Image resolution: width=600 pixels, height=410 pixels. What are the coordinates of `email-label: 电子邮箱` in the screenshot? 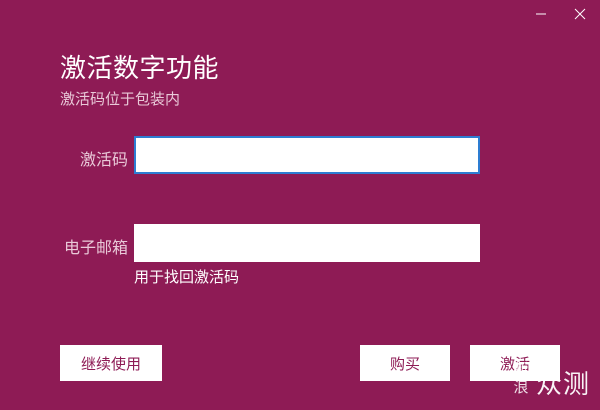 It's located at (95, 247).